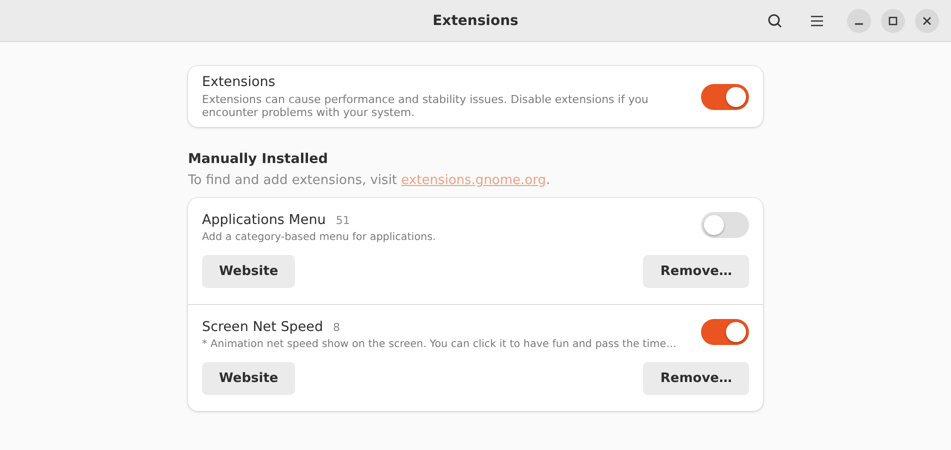 This screenshot has height=450, width=951. I want to click on minimize-icon, so click(859, 20).